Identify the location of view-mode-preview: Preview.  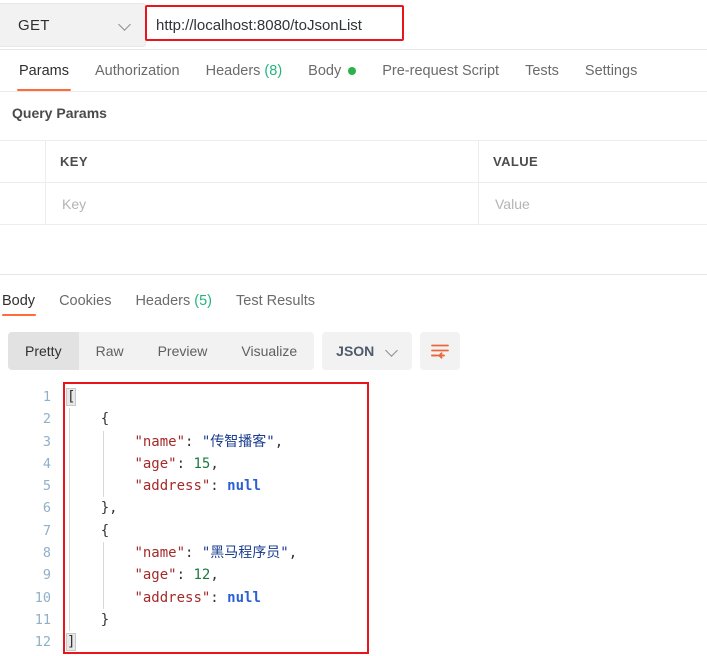
(183, 351).